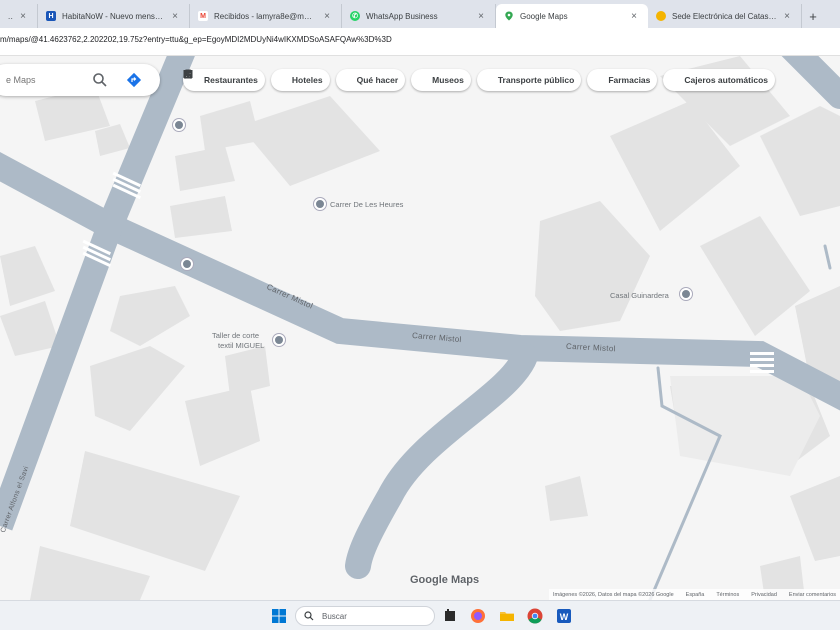 The width and height of the screenshot is (840, 630). I want to click on bed-icon, so click(236, 78).